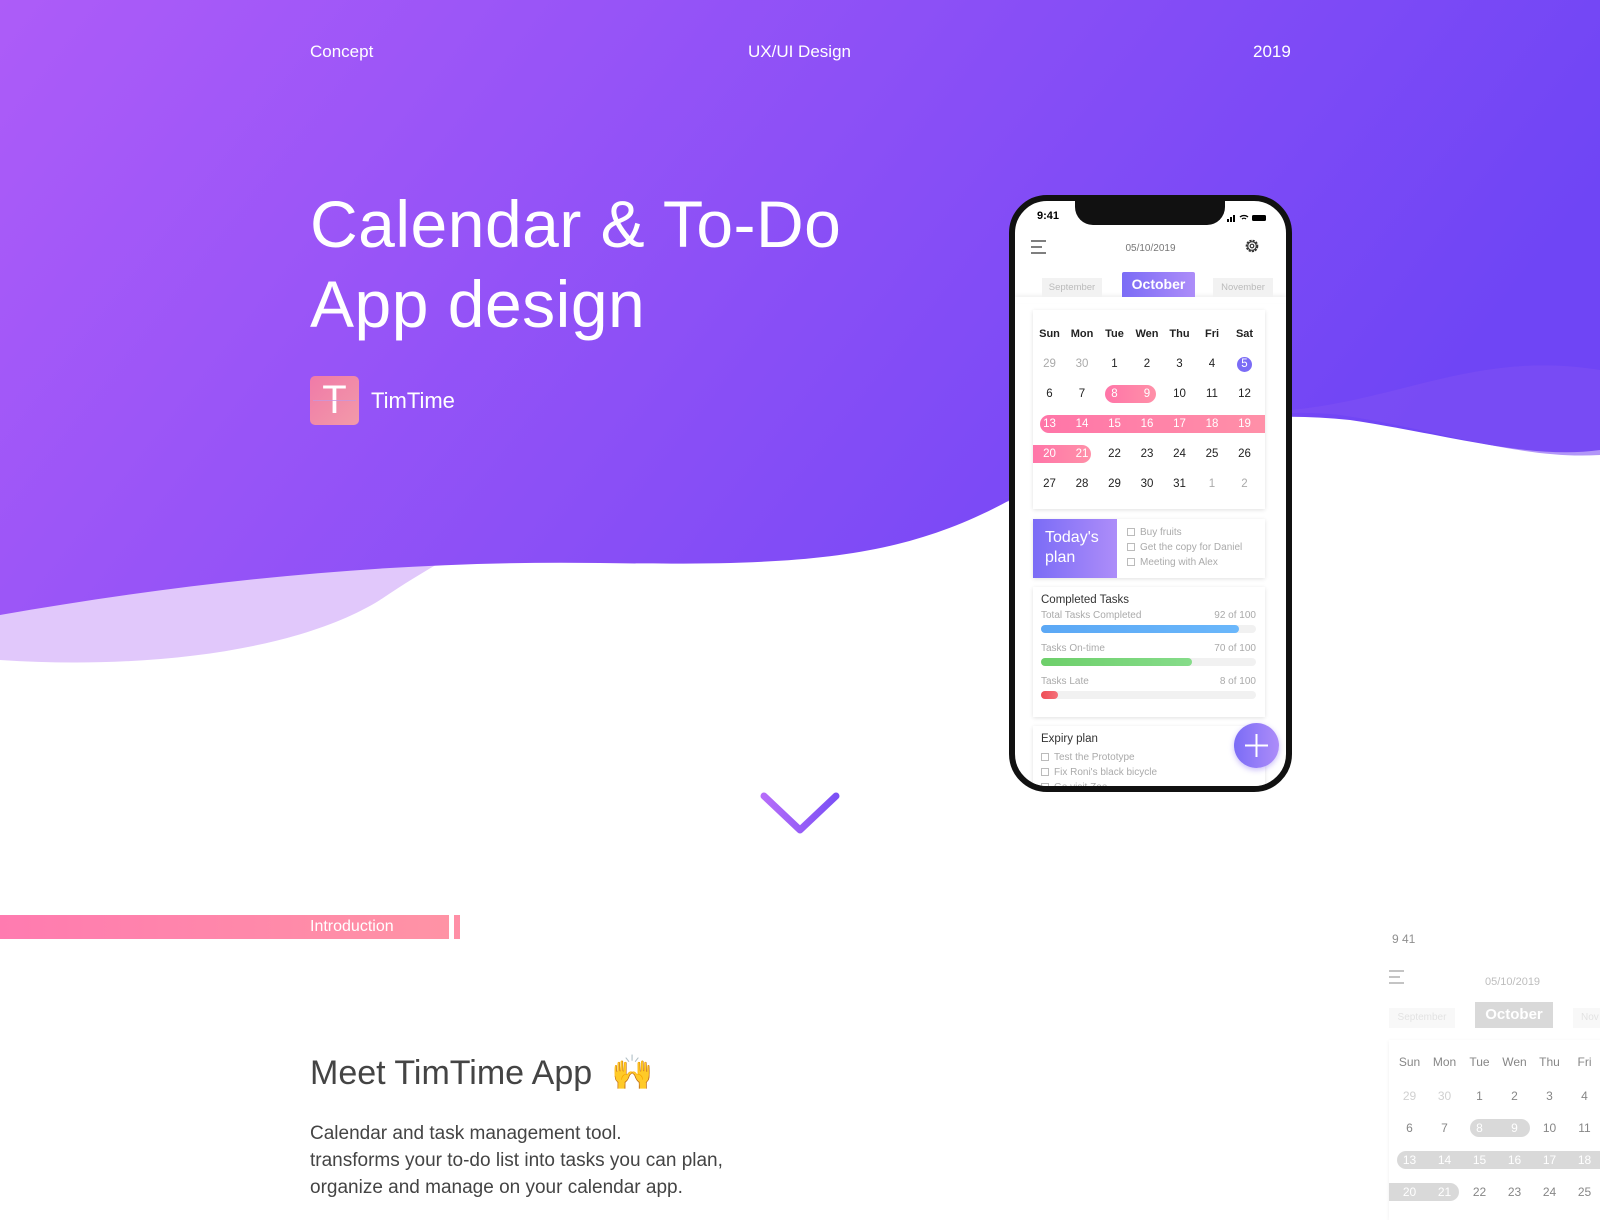  What do you see at coordinates (1179, 394) in the screenshot?
I see `calendar-day: 10` at bounding box center [1179, 394].